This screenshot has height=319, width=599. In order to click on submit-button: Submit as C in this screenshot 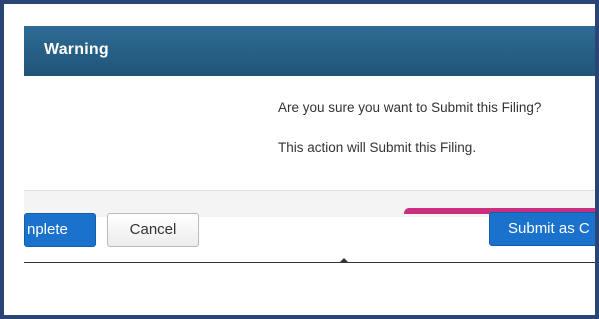, I will do `click(542, 229)`.